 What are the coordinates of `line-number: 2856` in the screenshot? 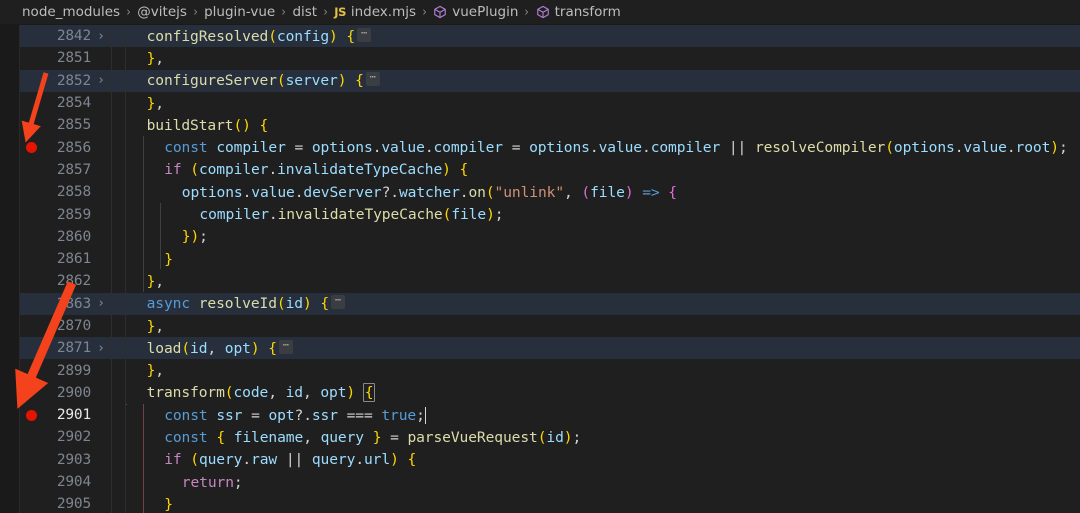 It's located at (73, 147).